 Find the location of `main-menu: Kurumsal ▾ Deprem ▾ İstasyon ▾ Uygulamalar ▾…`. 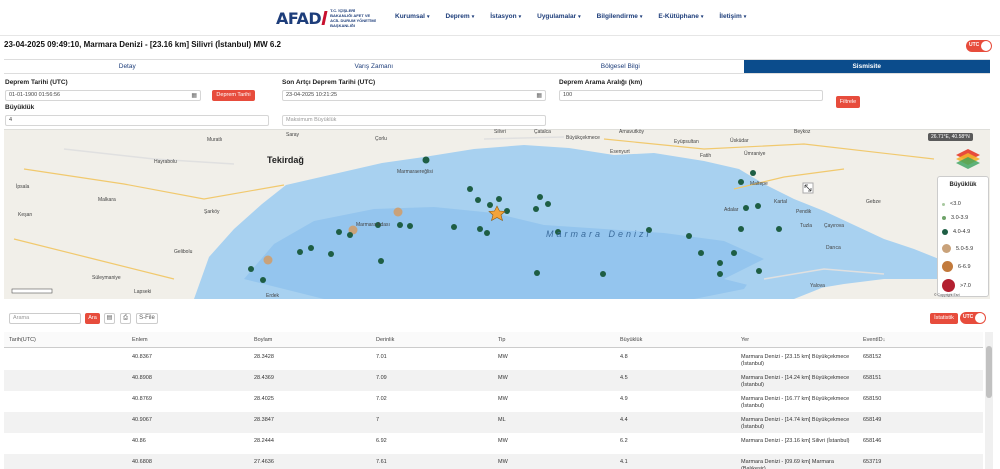

main-menu: Kurumsal ▾ Deprem ▾ İstasyon ▾ Uygulamalar ▾… is located at coordinates (578, 16).